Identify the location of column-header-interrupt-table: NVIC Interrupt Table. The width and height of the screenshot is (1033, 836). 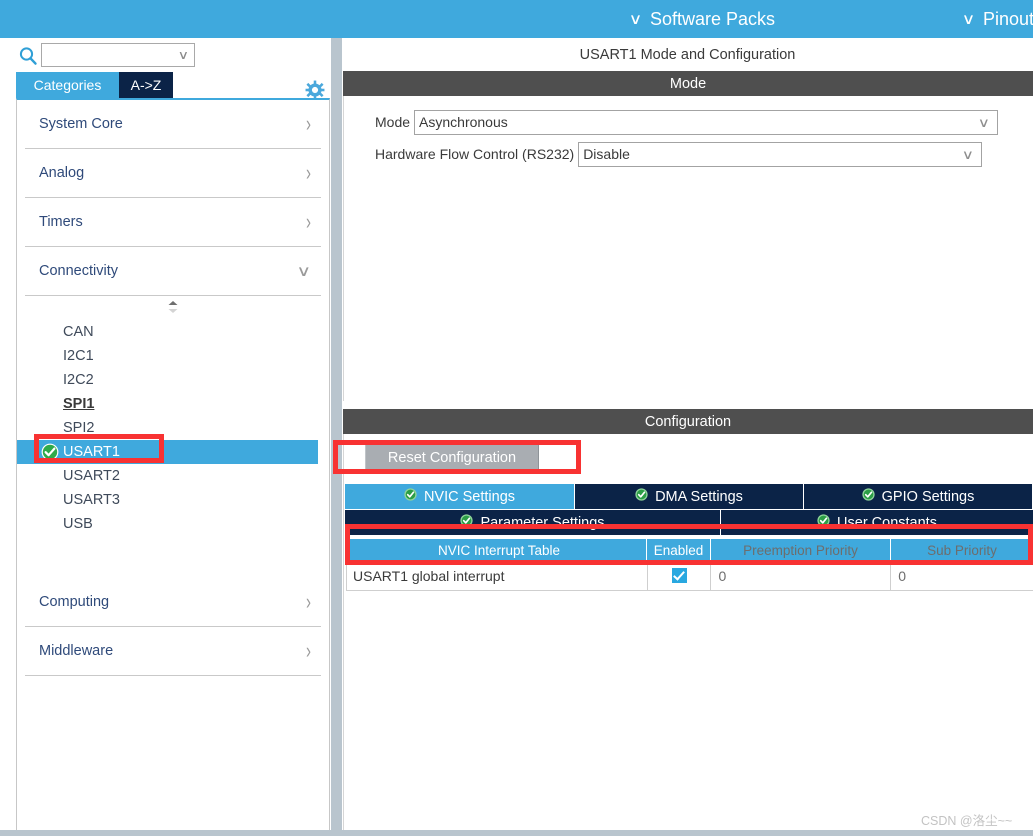
(496, 550).